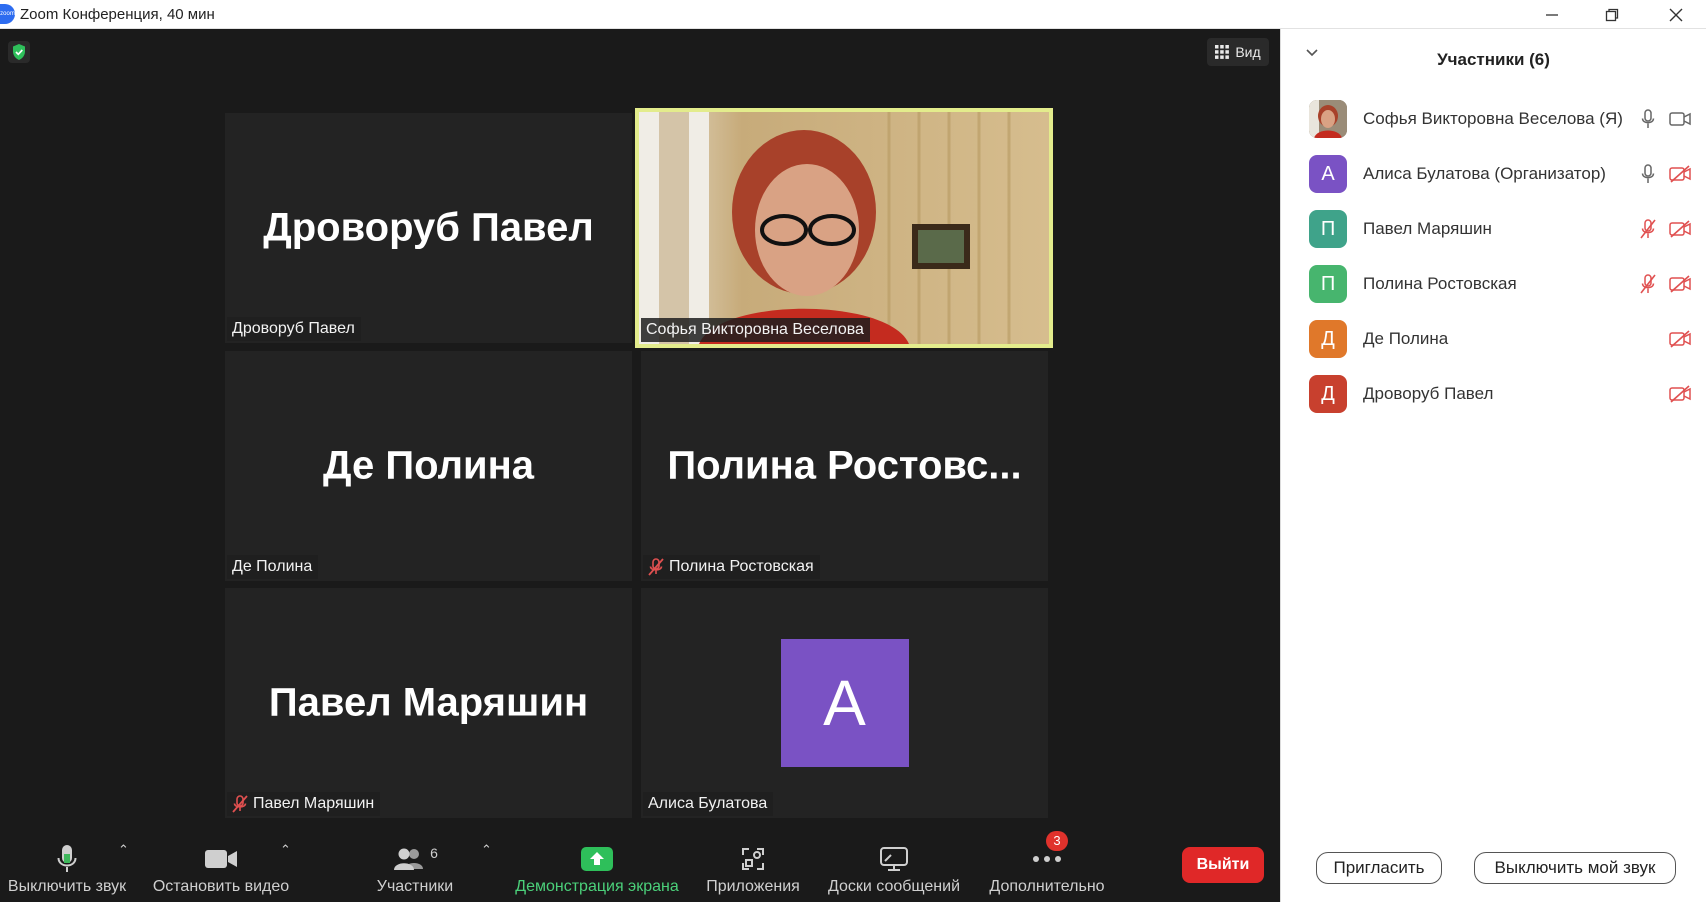 The image size is (1706, 902). I want to click on participant-row: А Алиса Булатова (Организатор), so click(1500, 174).